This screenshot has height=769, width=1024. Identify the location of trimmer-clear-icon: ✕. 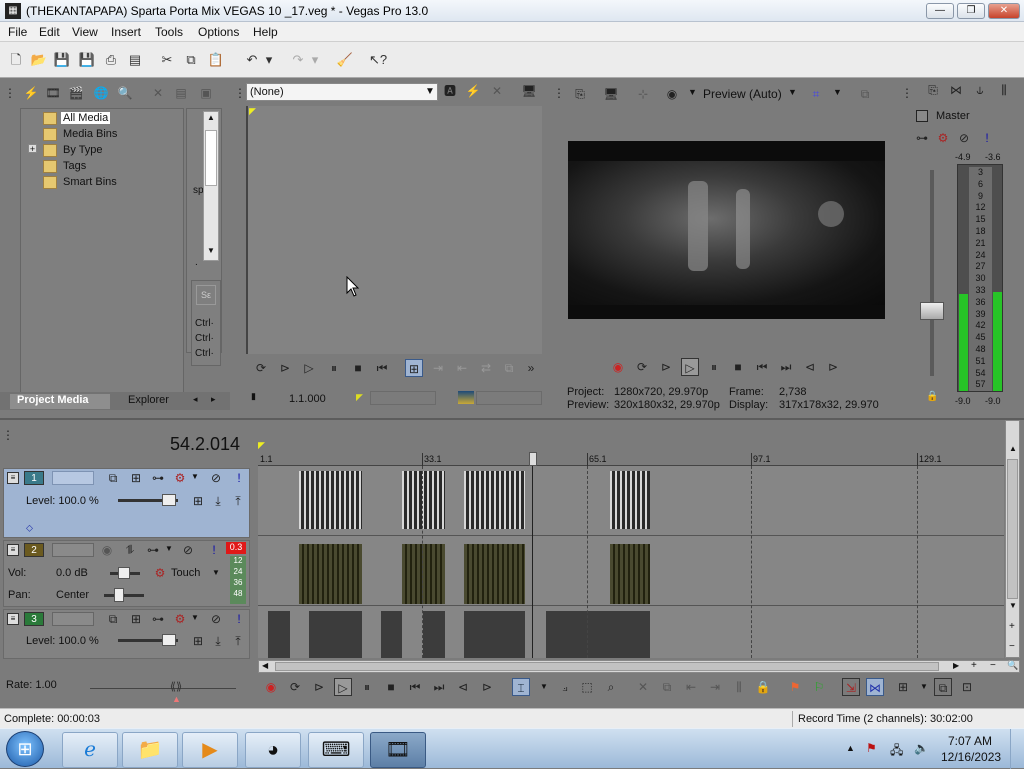
(497, 91).